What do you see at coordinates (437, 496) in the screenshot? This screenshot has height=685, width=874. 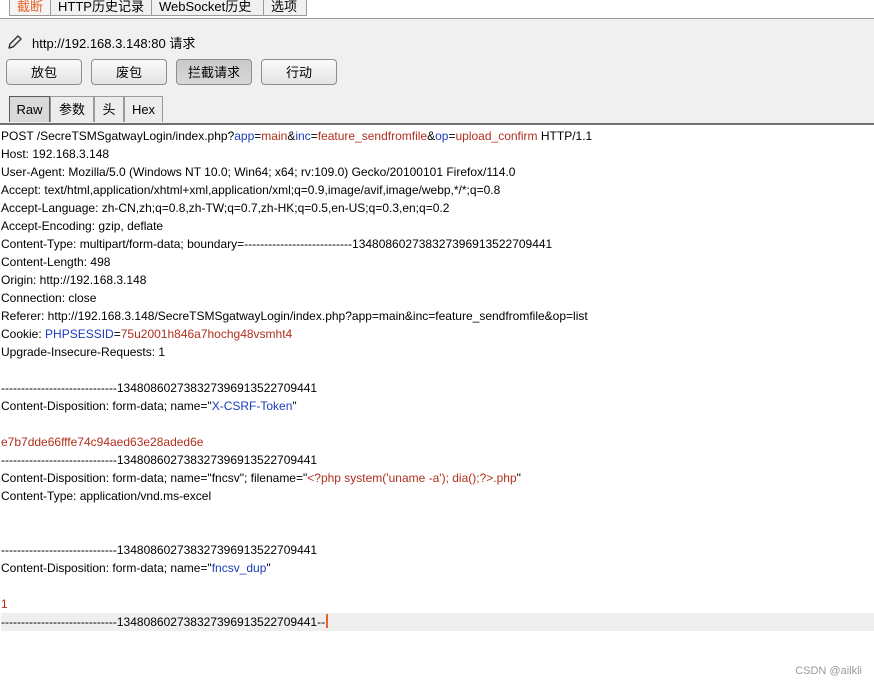 I see `request-line: Content-Type: application/vnd.ms-excel` at bounding box center [437, 496].